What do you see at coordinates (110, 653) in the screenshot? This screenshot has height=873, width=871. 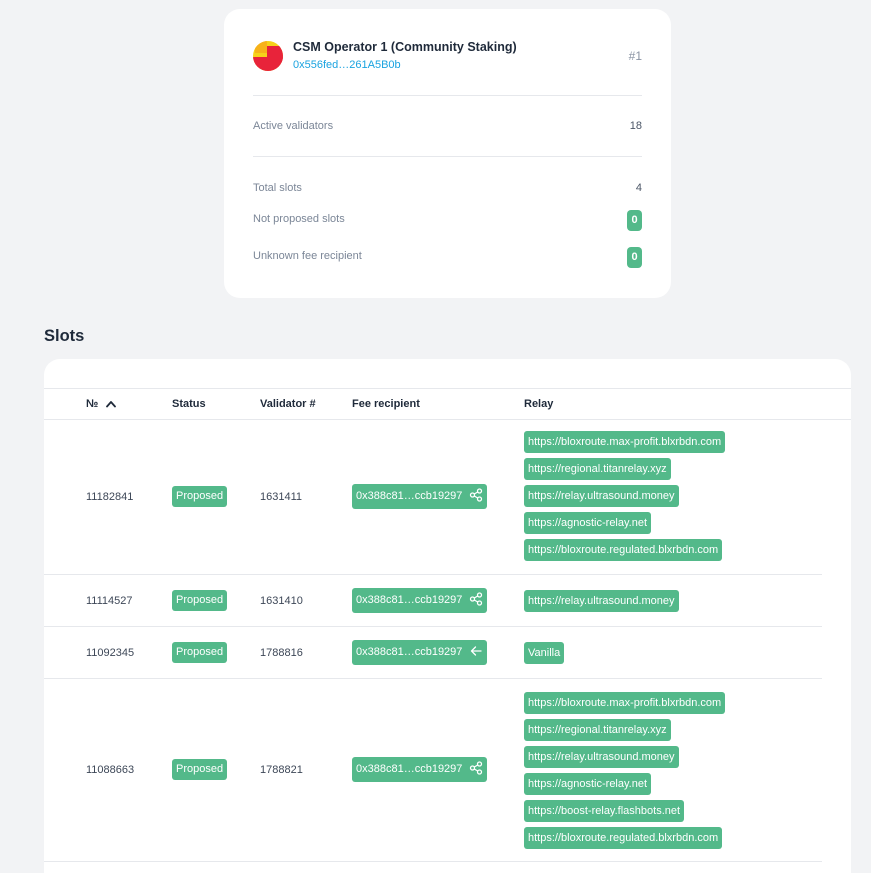 I see `slot-number: 11092345` at bounding box center [110, 653].